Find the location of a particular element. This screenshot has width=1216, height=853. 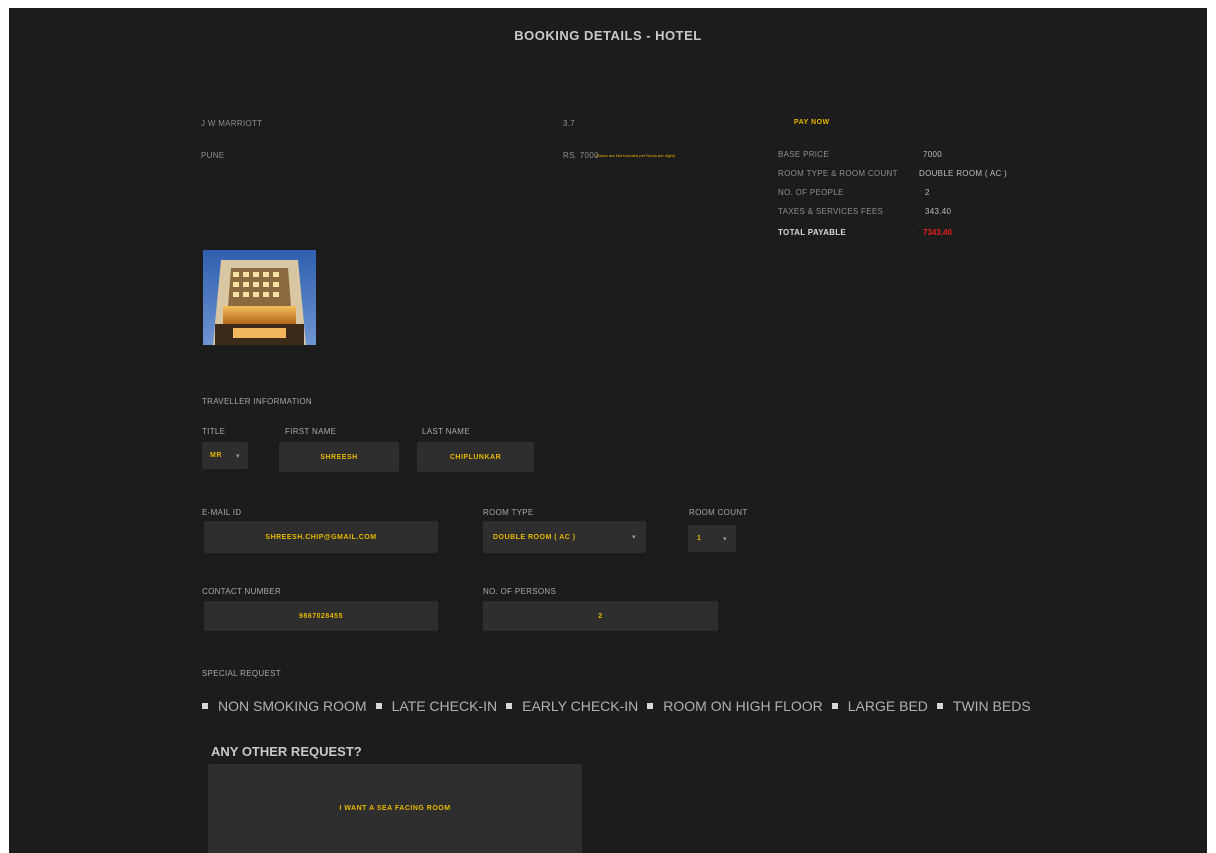

request-label: NON SMOKING ROOM is located at coordinates (292, 706).